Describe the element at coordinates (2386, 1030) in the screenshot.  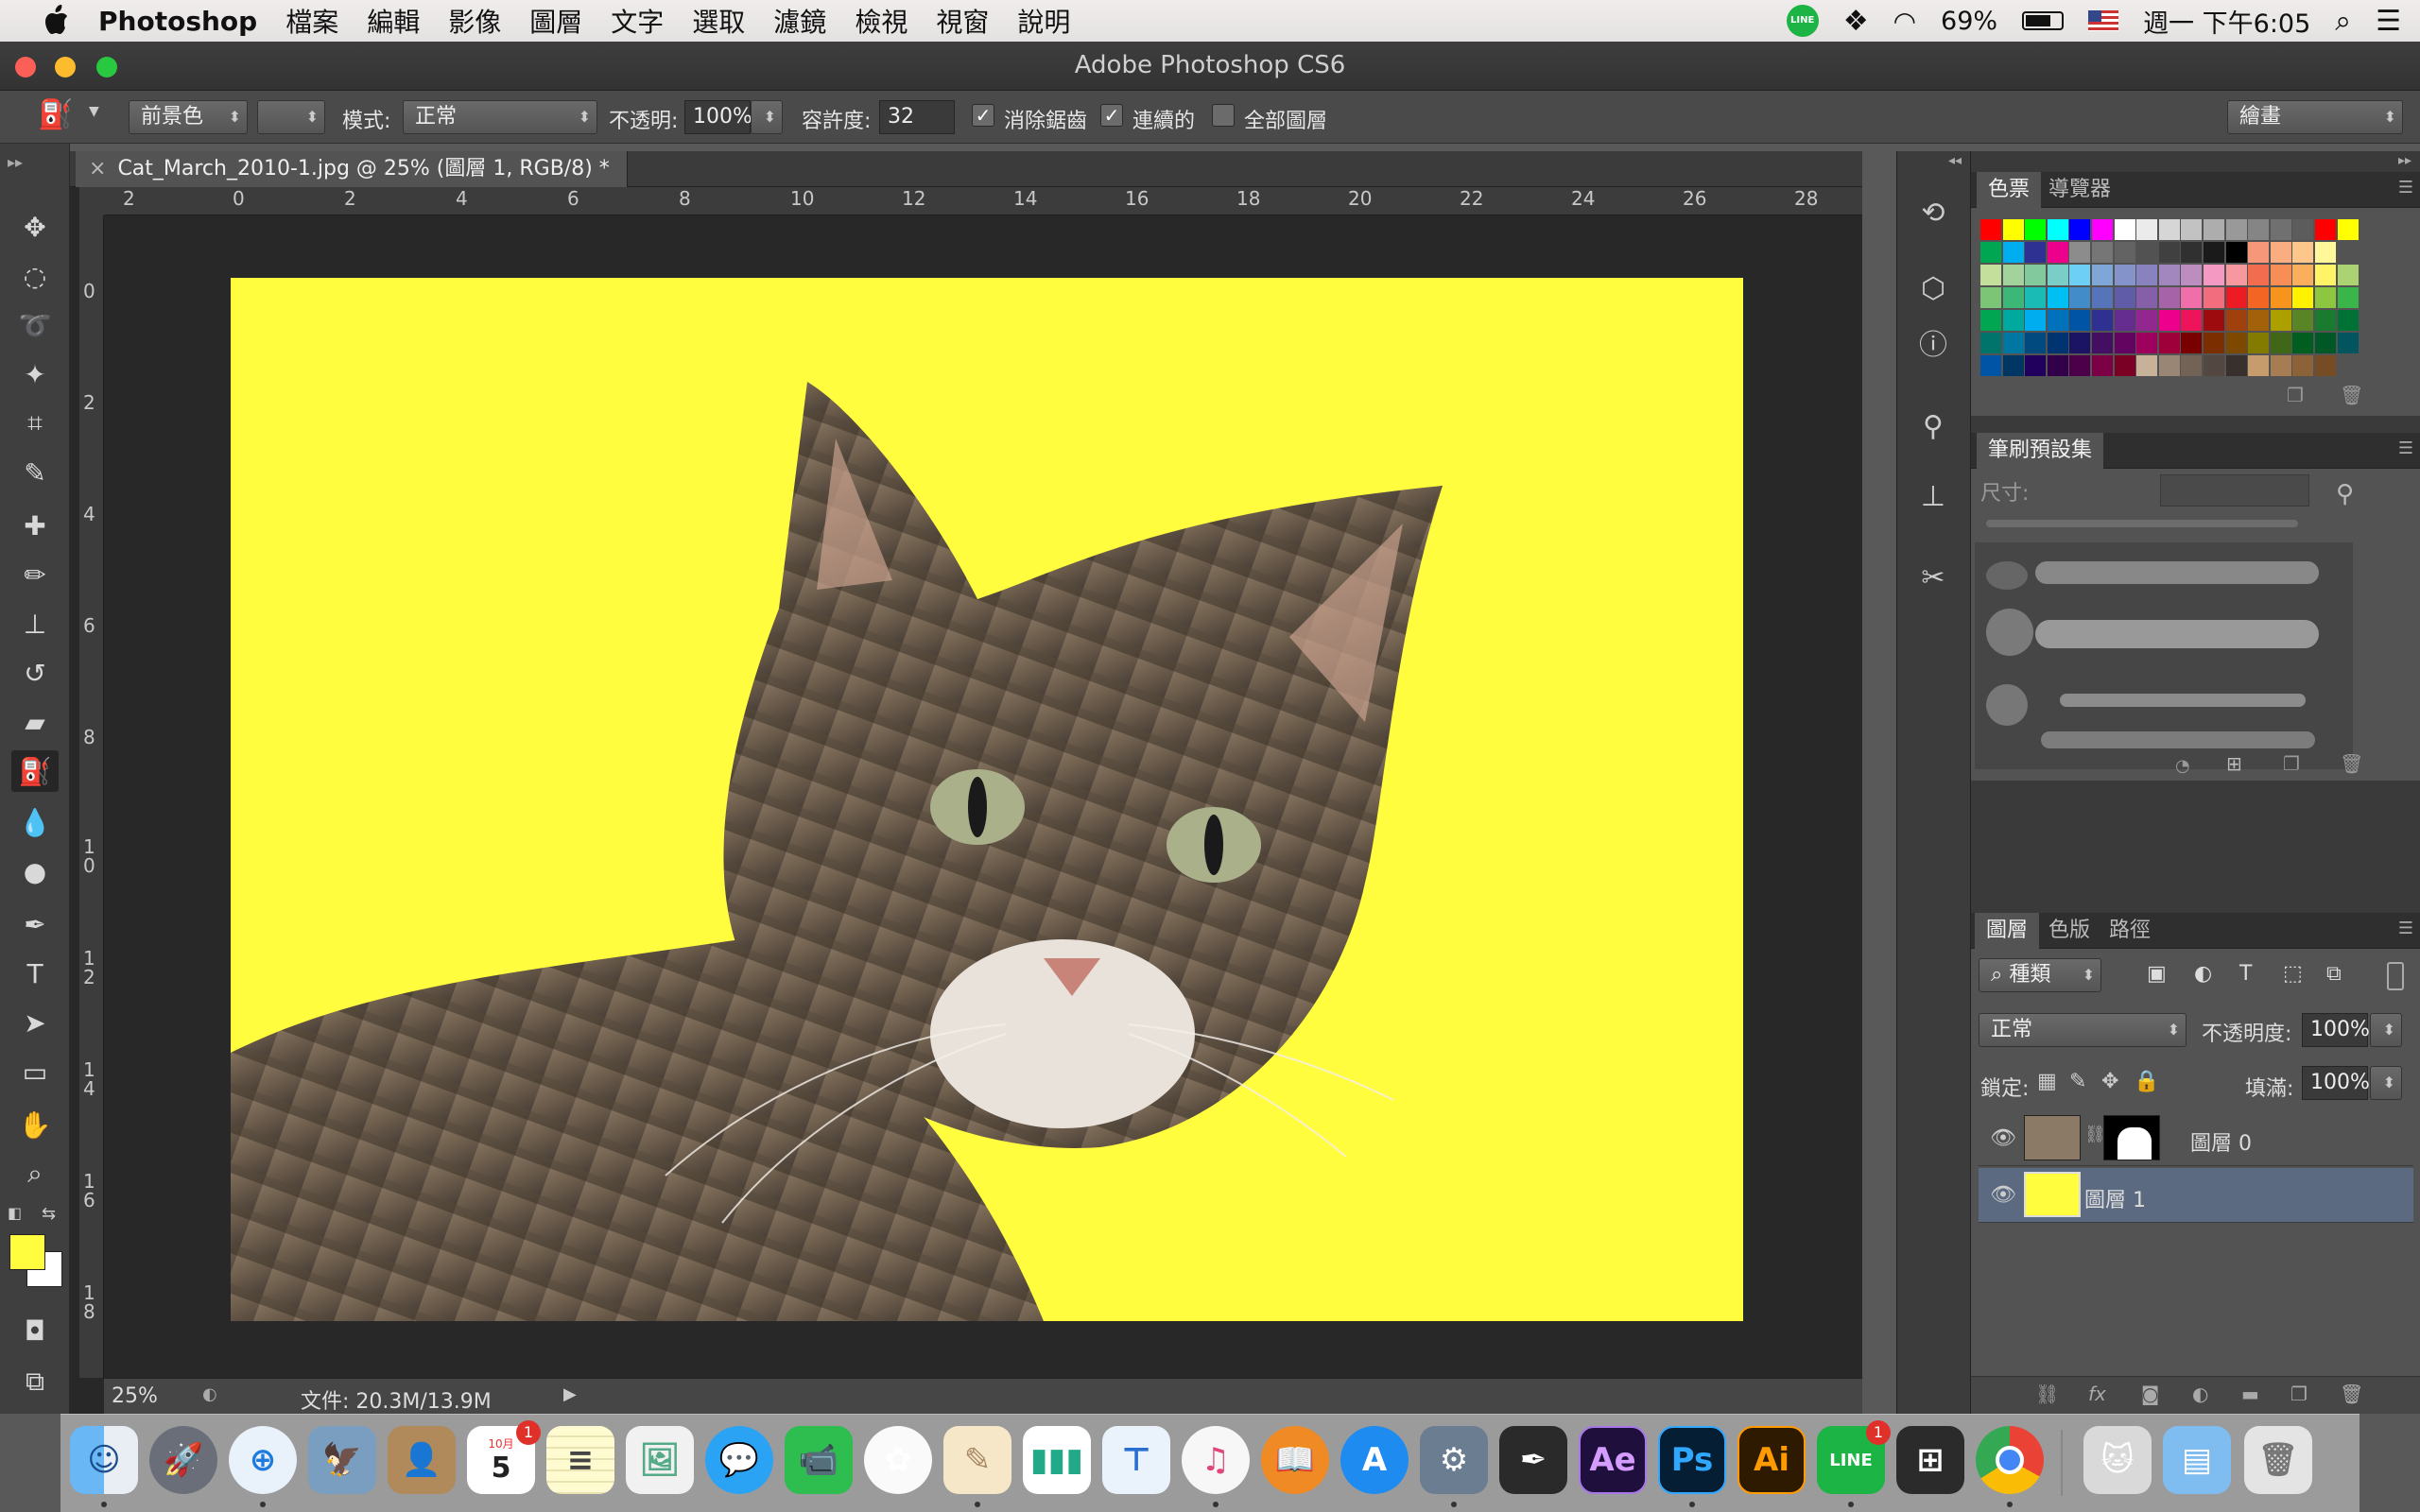
I see `layer-opacity-slider-button` at that location.